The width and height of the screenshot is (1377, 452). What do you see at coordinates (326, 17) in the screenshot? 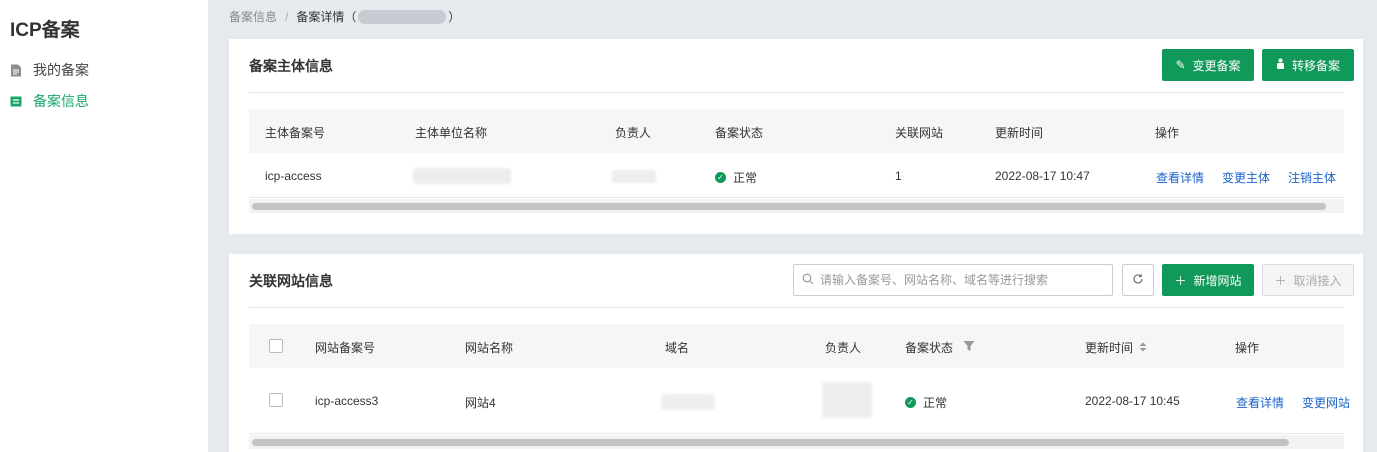
I see `breadcrumb-current: 备案详情（` at bounding box center [326, 17].